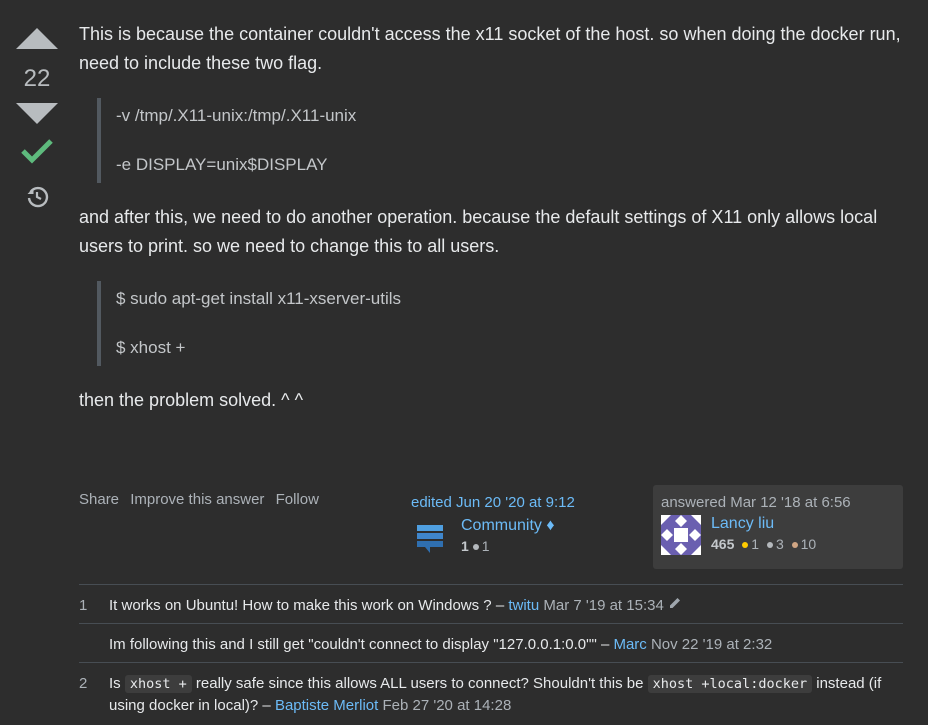 This screenshot has width=928, height=725. I want to click on quote-line: $ sudo apt-get install x11-xserver-utils, so click(259, 298).